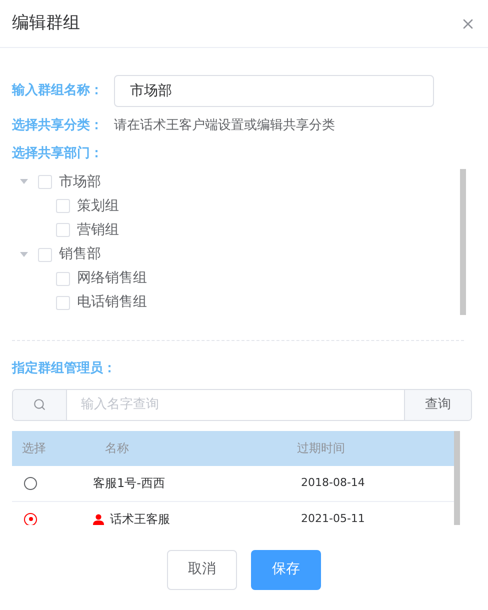 The width and height of the screenshot is (488, 610). I want to click on search-button: 查询, so click(437, 405).